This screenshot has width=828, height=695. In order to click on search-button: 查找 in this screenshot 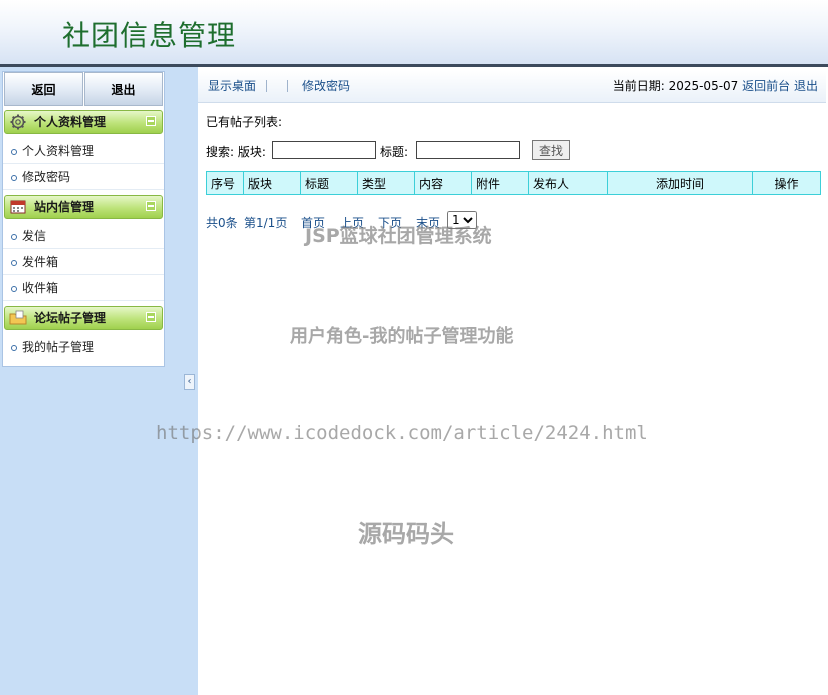, I will do `click(551, 150)`.